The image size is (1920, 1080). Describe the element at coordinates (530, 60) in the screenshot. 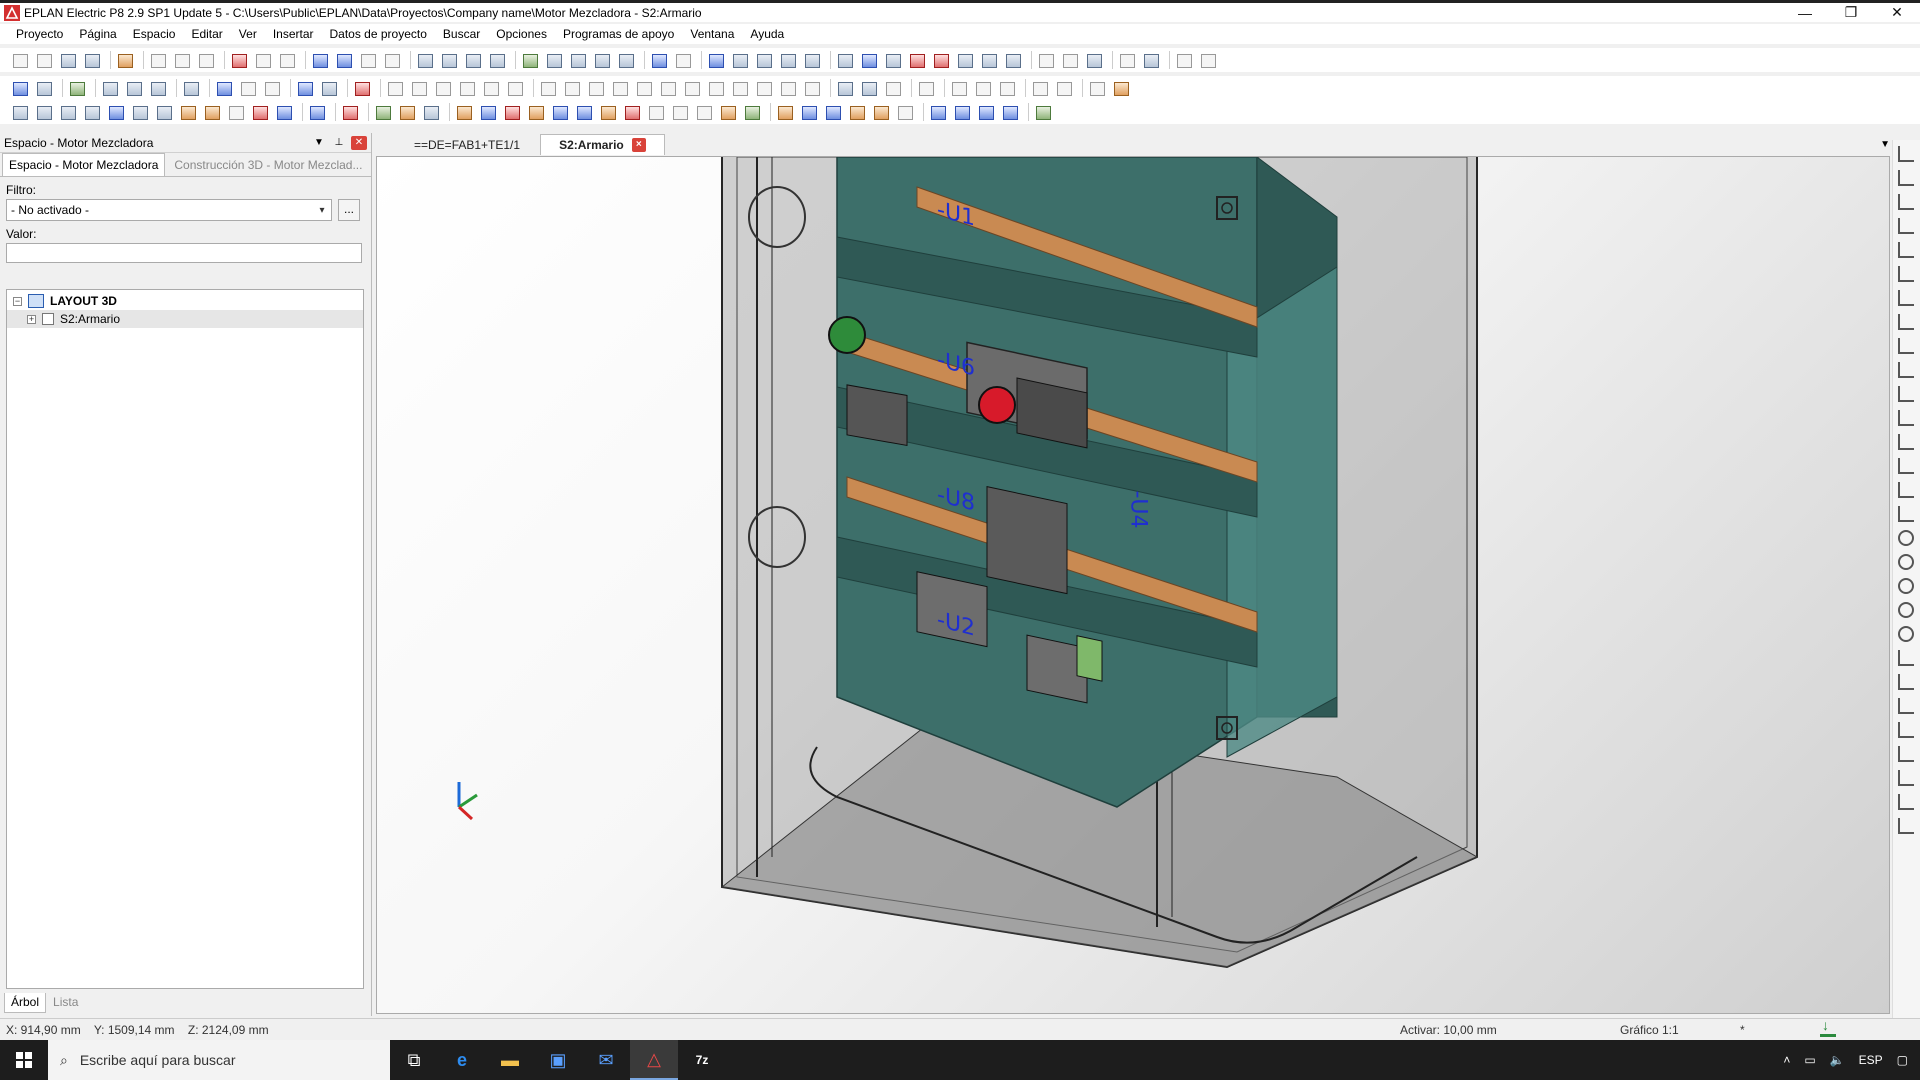

I see `refresh-icon` at that location.